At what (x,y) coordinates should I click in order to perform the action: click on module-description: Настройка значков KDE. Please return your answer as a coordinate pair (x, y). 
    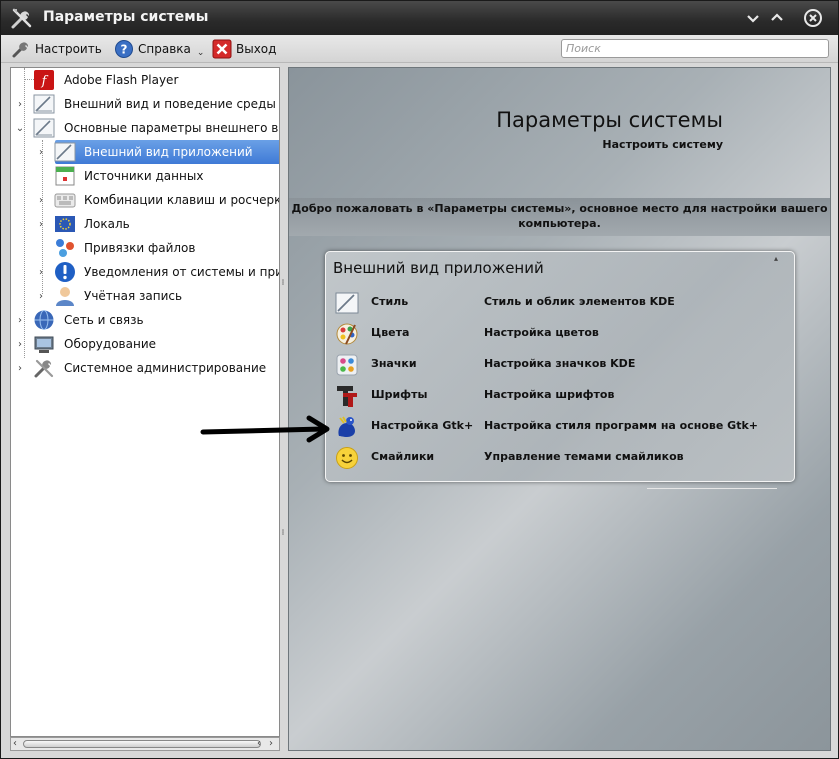
    Looking at the image, I should click on (560, 363).